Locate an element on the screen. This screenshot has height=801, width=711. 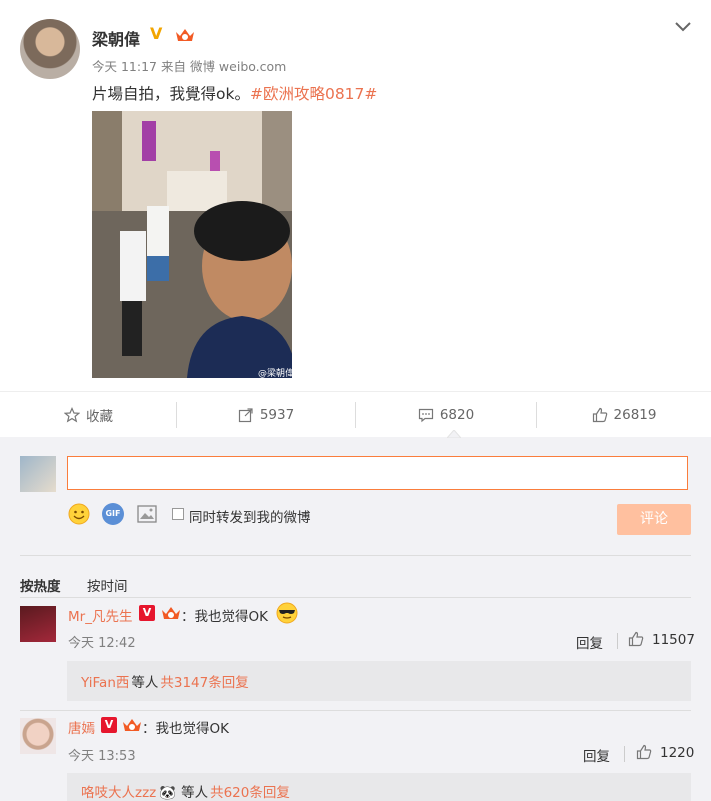
sub-replies-link: YiFan西 等人 共3147条回复 is located at coordinates (379, 681).